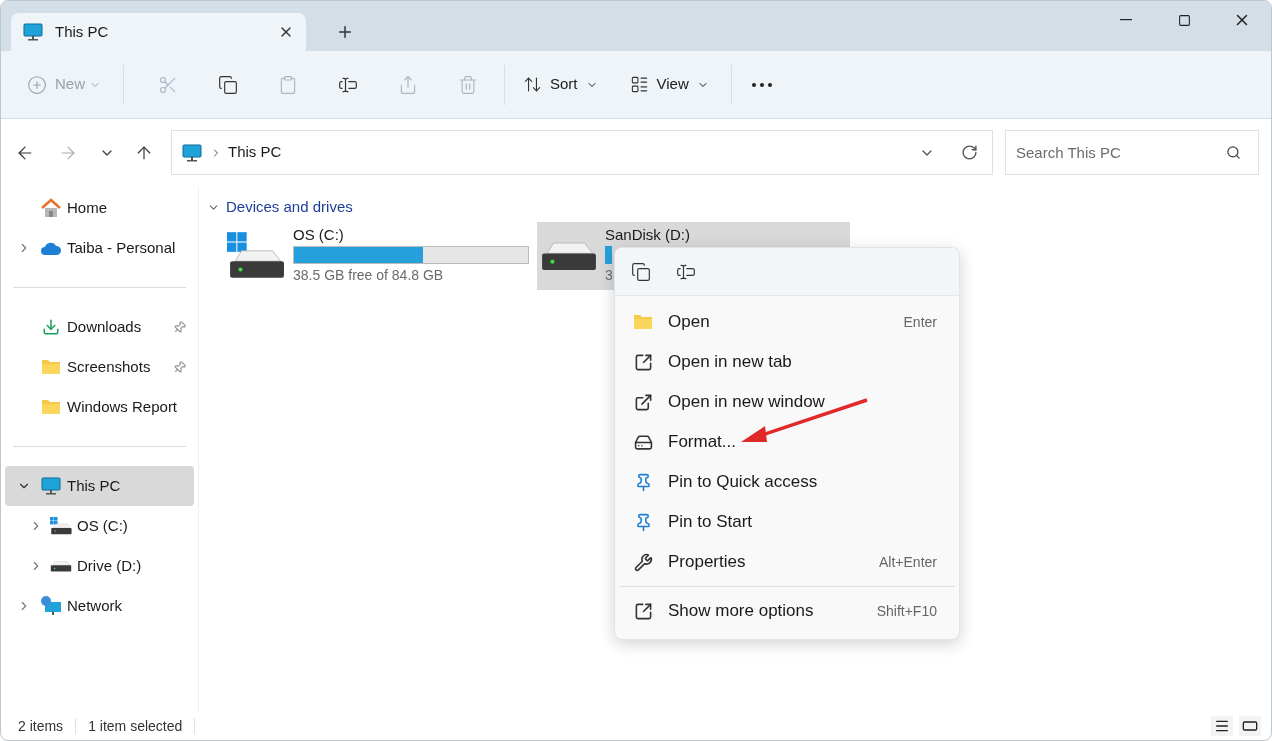  What do you see at coordinates (94, 485) in the screenshot?
I see `sidebar-label: This PC` at bounding box center [94, 485].